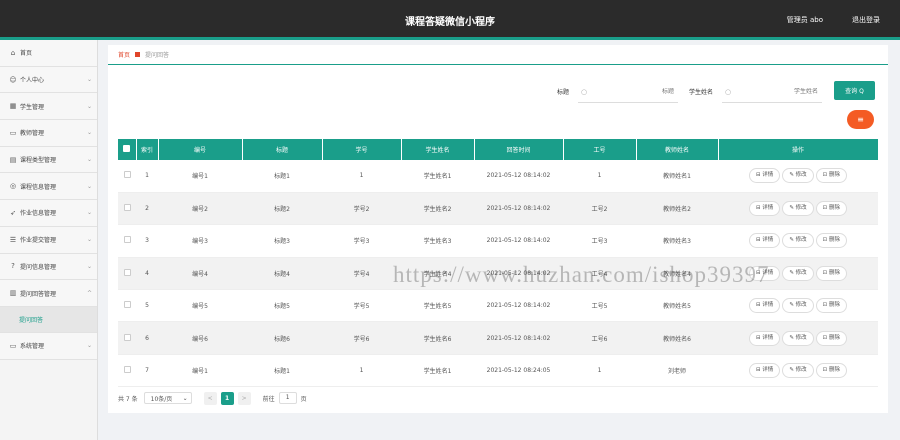  What do you see at coordinates (361, 209) in the screenshot?
I see `cell-student-no: 学号2` at bounding box center [361, 209].